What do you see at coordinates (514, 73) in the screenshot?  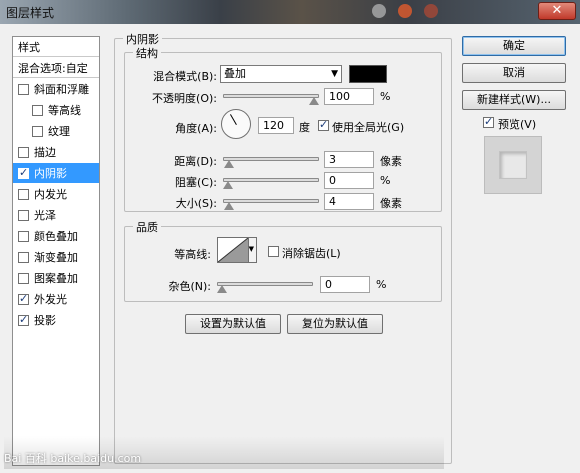 I see `cancel-button: 取消` at bounding box center [514, 73].